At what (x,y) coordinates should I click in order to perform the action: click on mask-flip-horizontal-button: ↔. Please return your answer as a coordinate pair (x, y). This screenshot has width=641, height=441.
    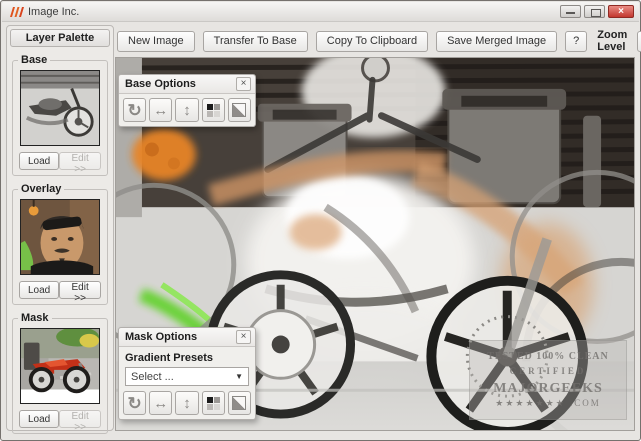
    Looking at the image, I should click on (161, 403).